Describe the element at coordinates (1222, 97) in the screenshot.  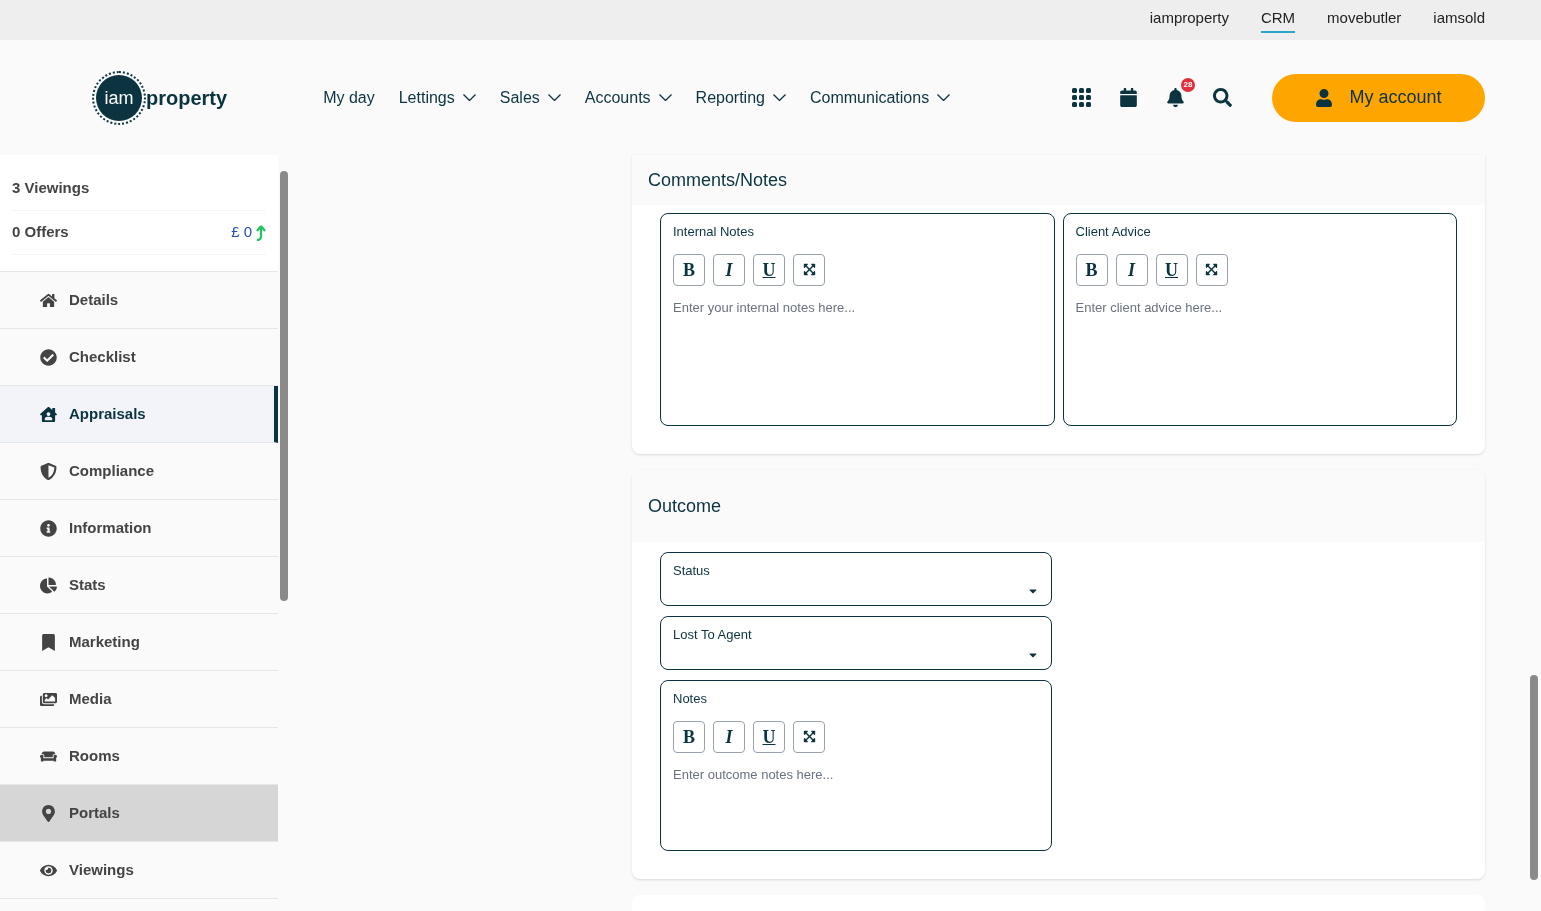
I see `search-icon` at that location.